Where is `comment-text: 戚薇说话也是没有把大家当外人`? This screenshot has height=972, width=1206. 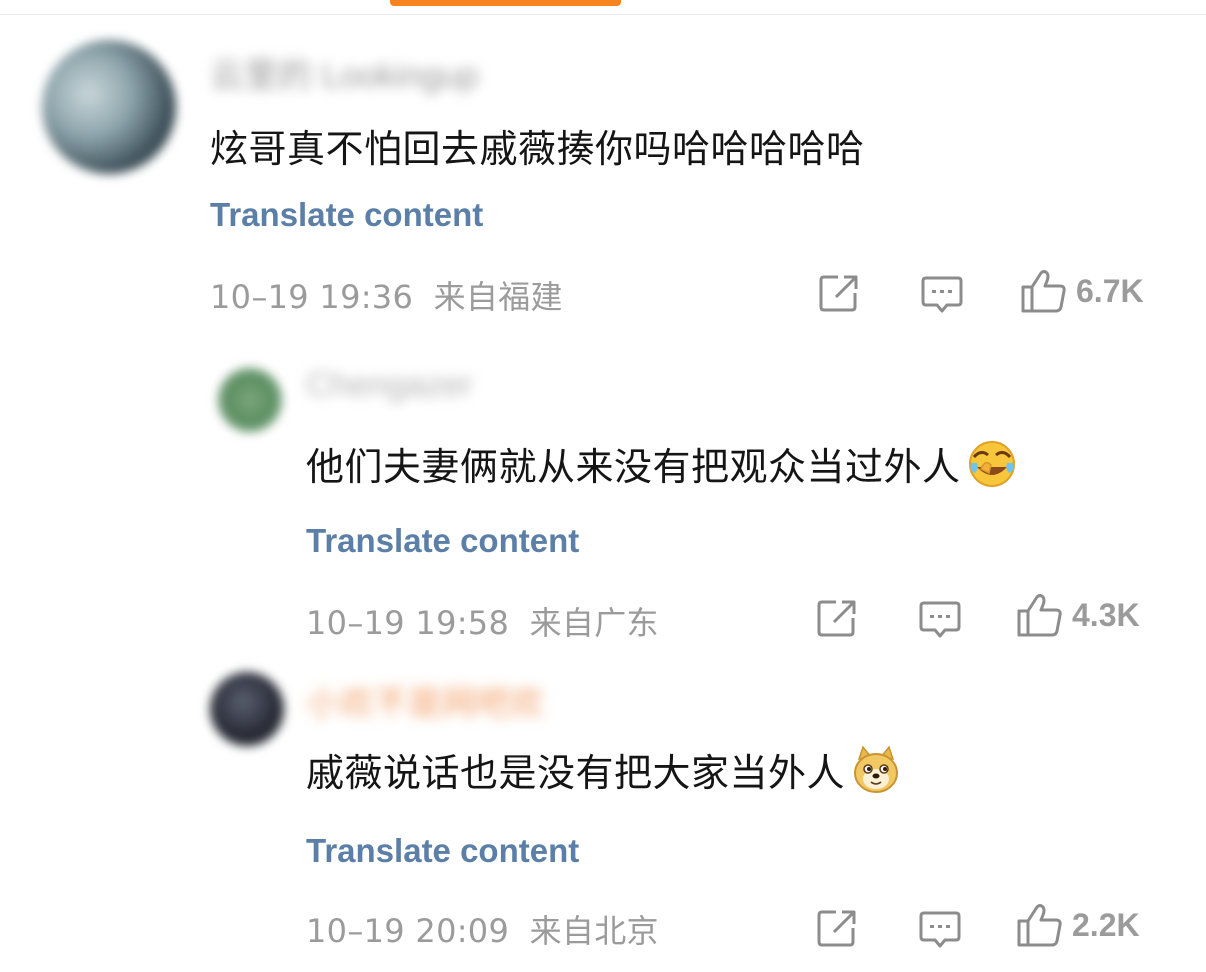 comment-text: 戚薇说话也是没有把大家当外人 is located at coordinates (603, 769).